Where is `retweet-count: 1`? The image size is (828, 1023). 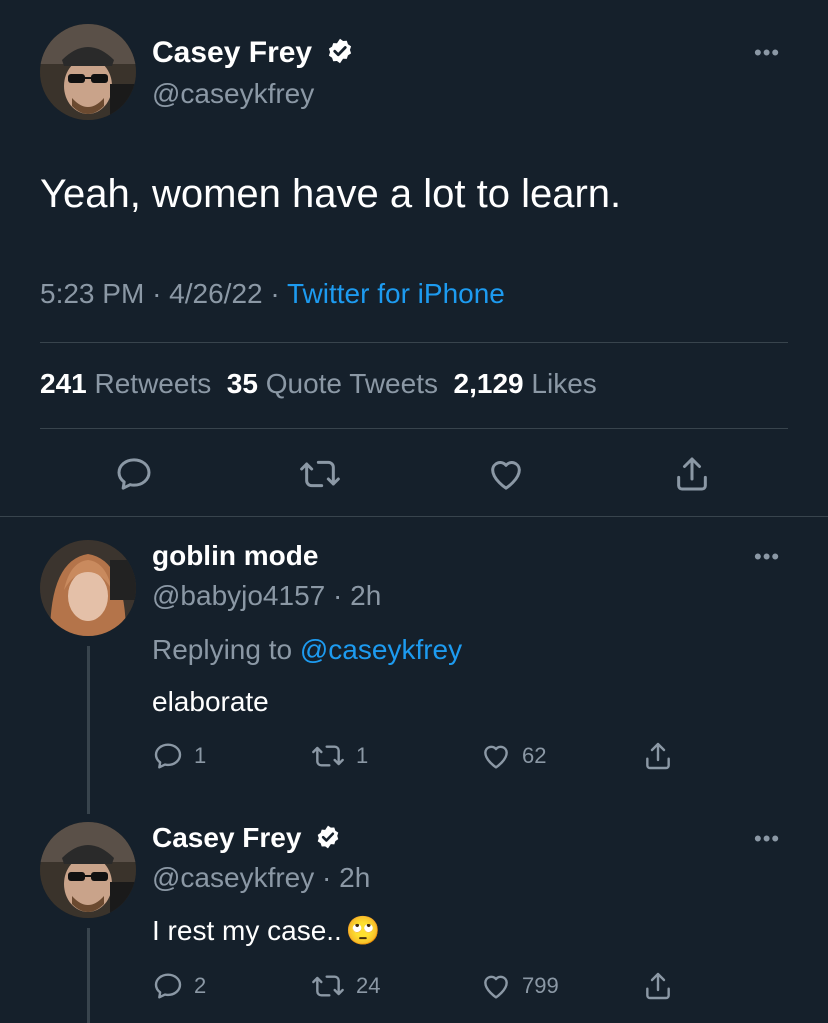 retweet-count: 1 is located at coordinates (362, 755).